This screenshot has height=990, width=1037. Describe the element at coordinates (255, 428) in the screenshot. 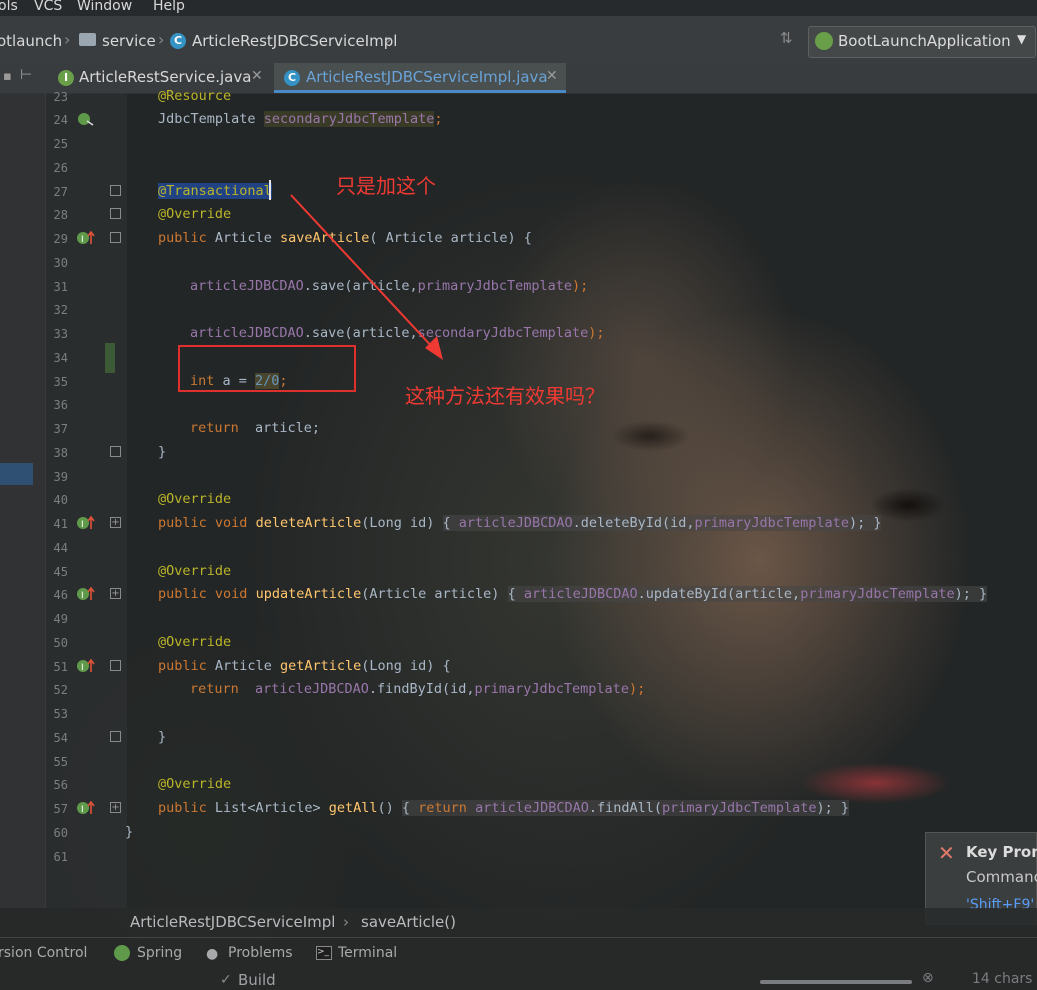

I see `code-line: return article;` at that location.